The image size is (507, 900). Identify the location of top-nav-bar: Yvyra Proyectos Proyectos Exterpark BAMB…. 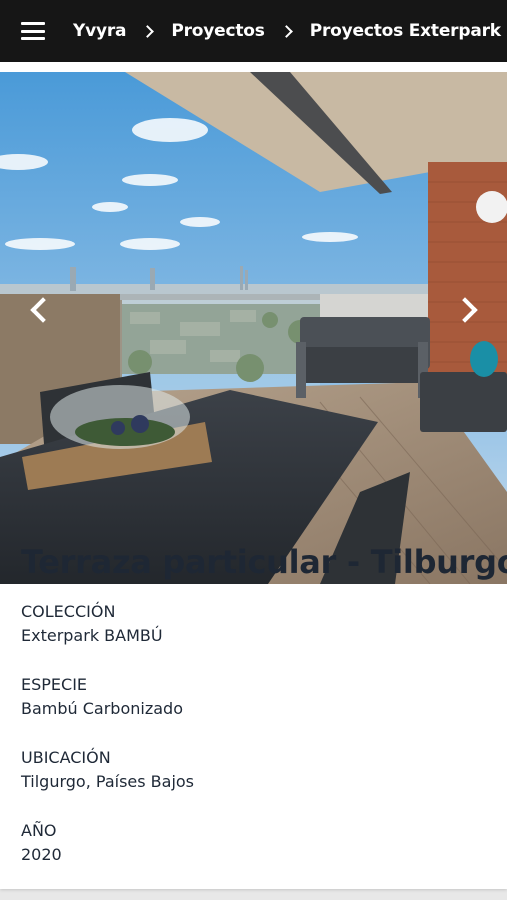
(253, 31).